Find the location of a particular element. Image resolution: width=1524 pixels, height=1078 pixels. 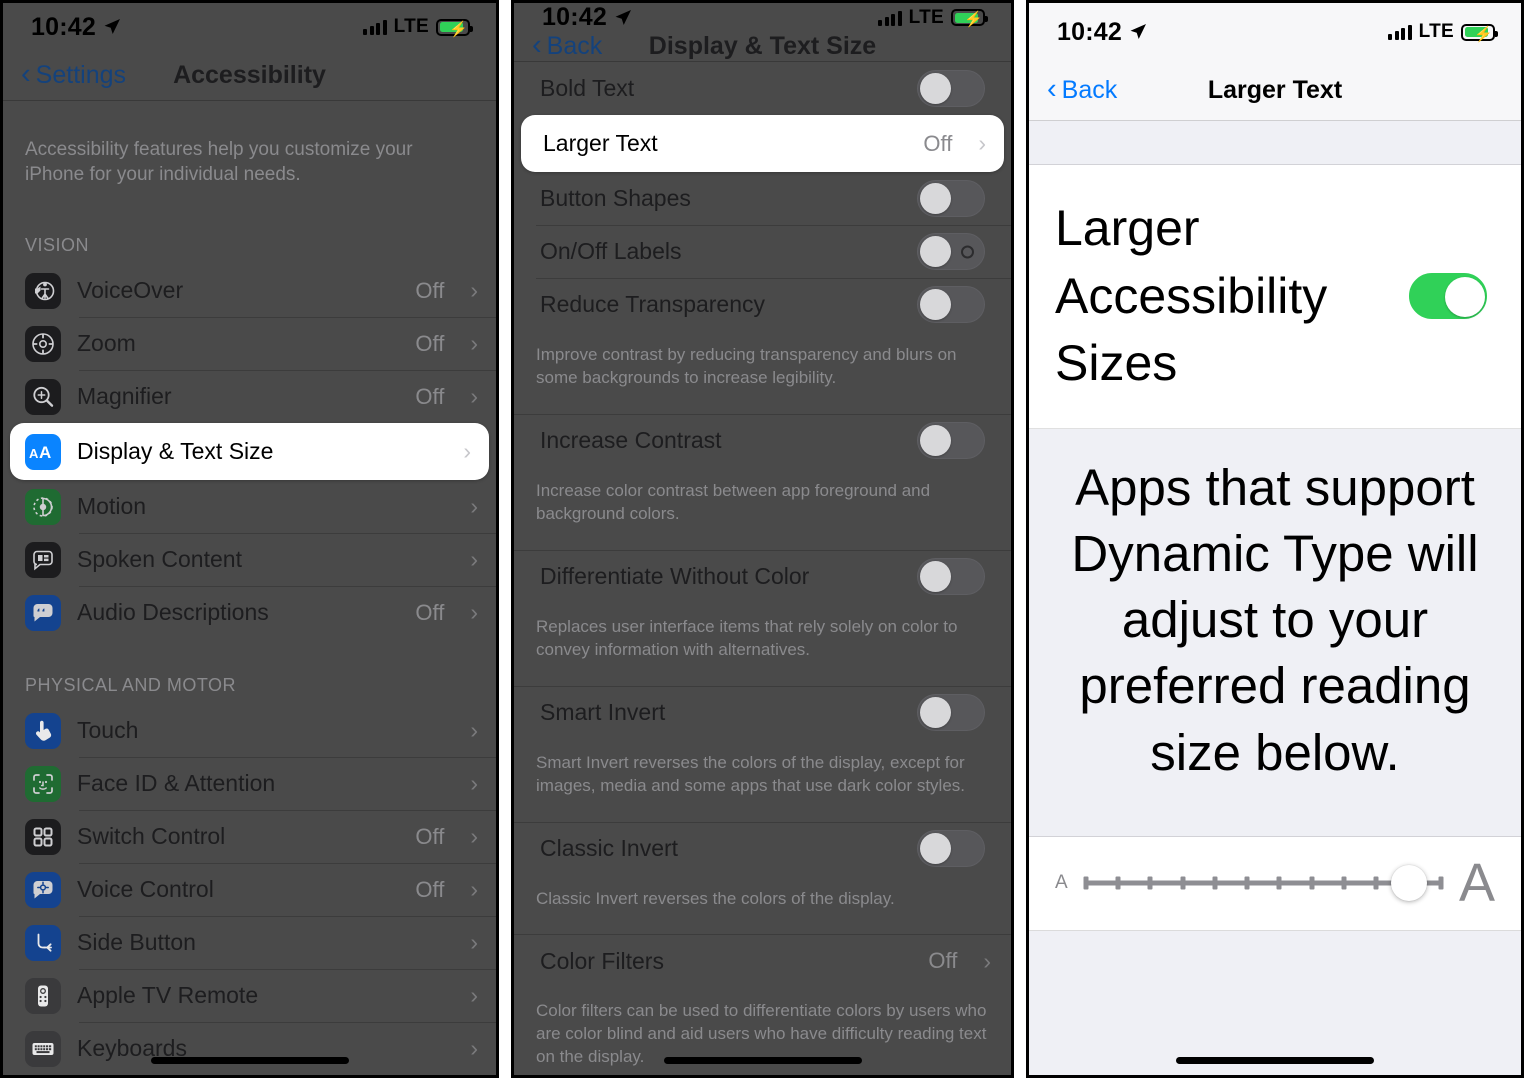

touch-icon is located at coordinates (43, 730).